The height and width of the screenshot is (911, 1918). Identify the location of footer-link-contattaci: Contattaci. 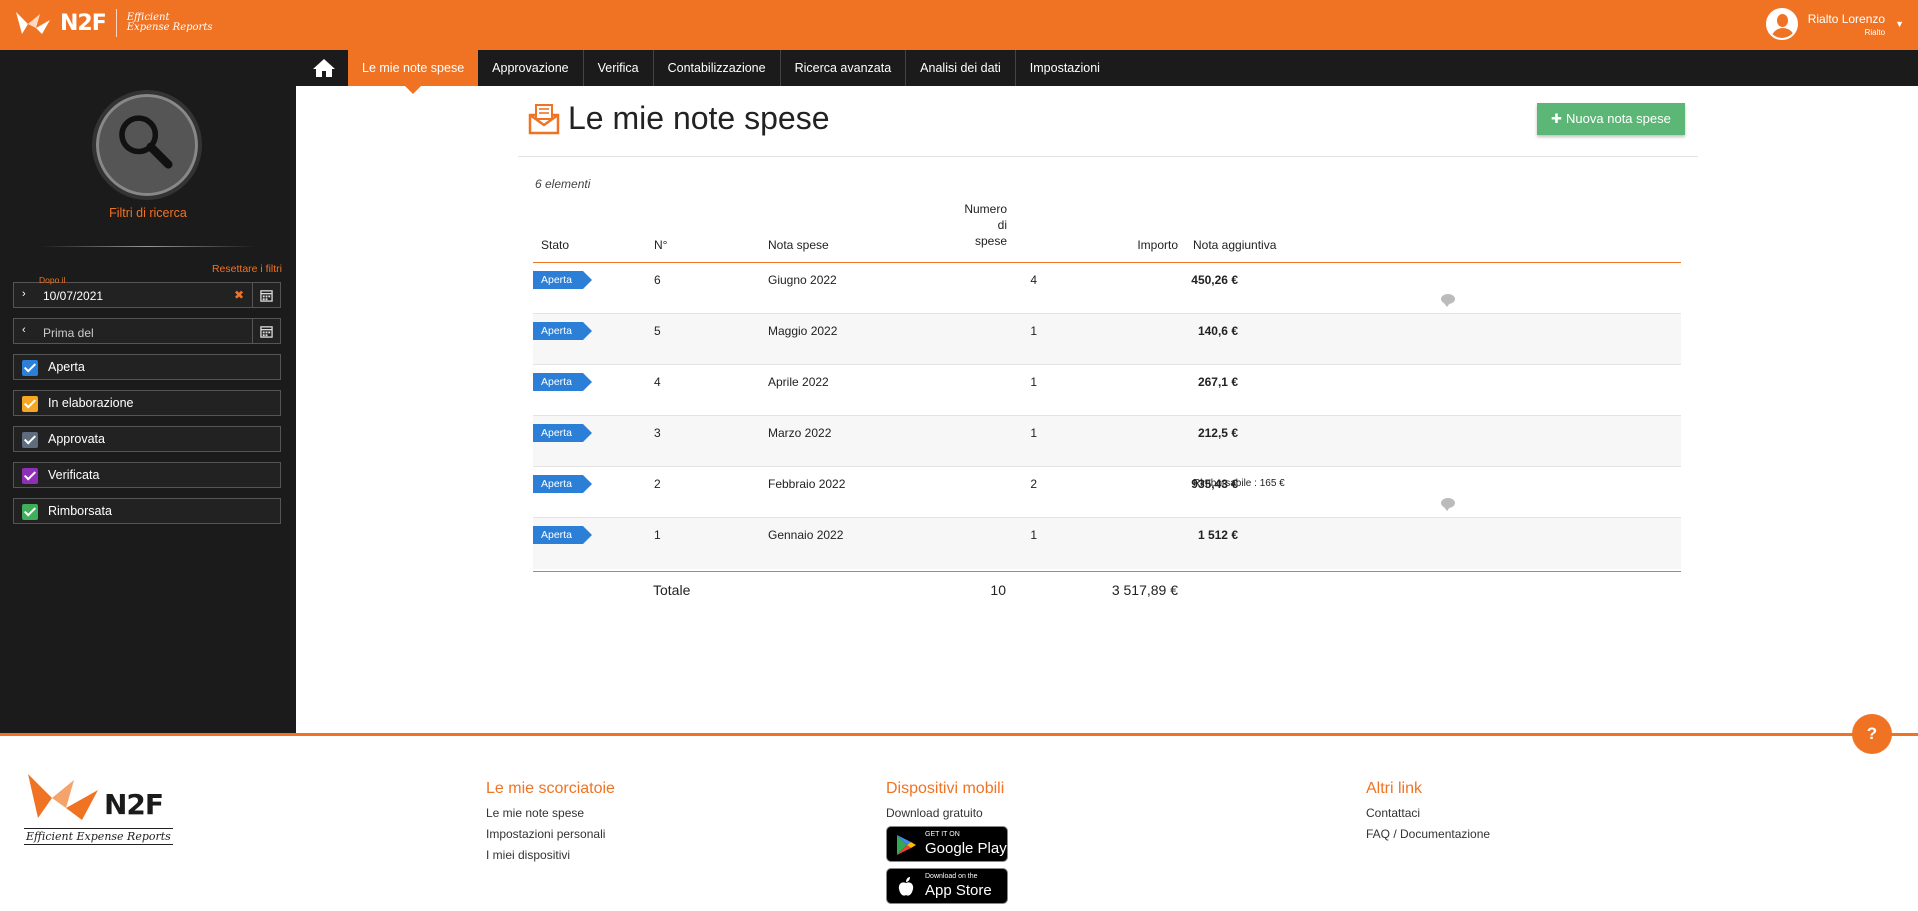
(1428, 813).